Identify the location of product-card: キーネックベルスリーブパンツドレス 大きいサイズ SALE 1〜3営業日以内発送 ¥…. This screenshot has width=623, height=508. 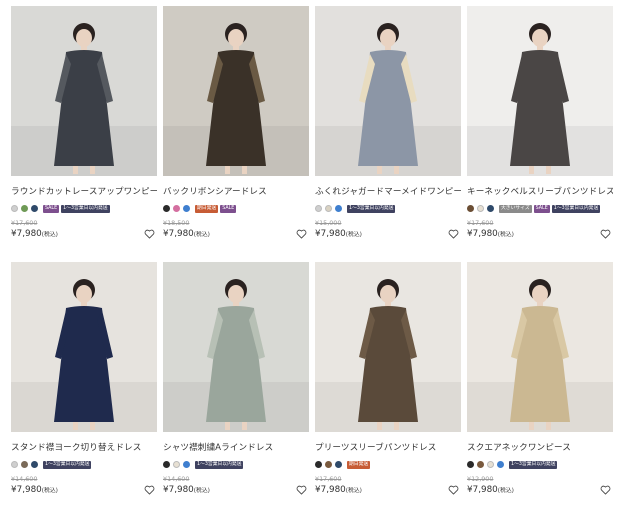
(540, 122).